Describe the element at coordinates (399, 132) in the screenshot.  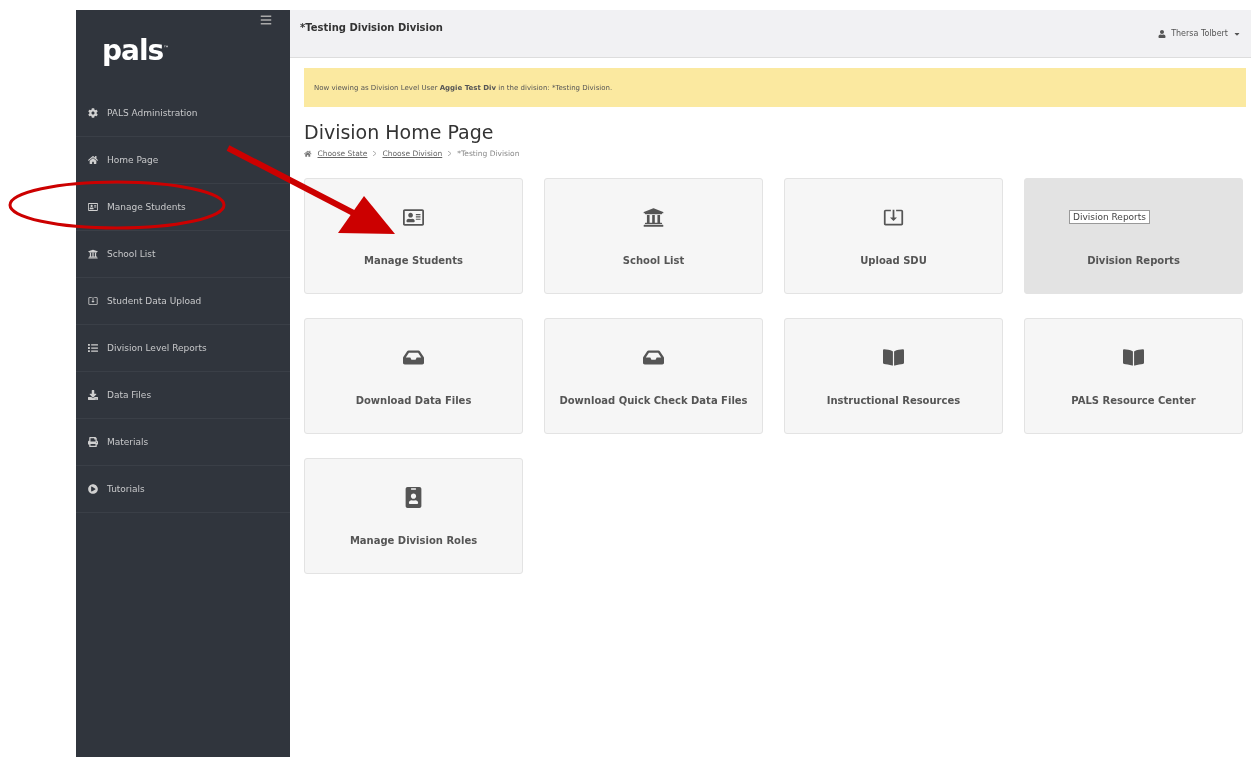
I see `page-title: Division Home Page` at that location.